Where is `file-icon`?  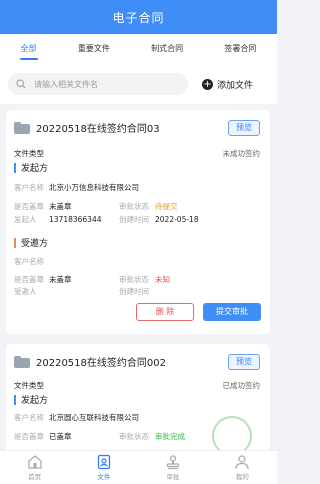 file-icon is located at coordinates (104, 462).